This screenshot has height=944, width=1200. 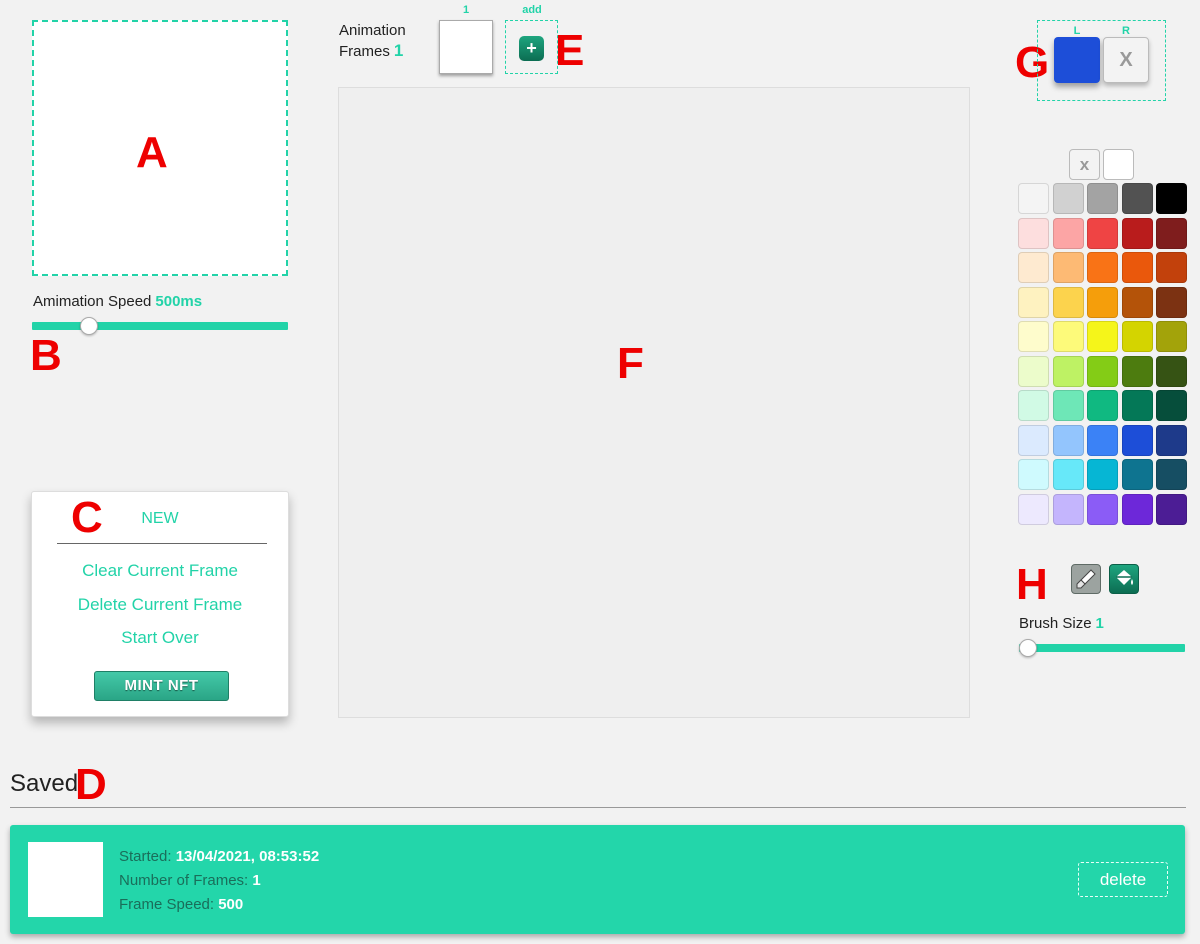 What do you see at coordinates (46, 355) in the screenshot?
I see `annotation-marker-b: B` at bounding box center [46, 355].